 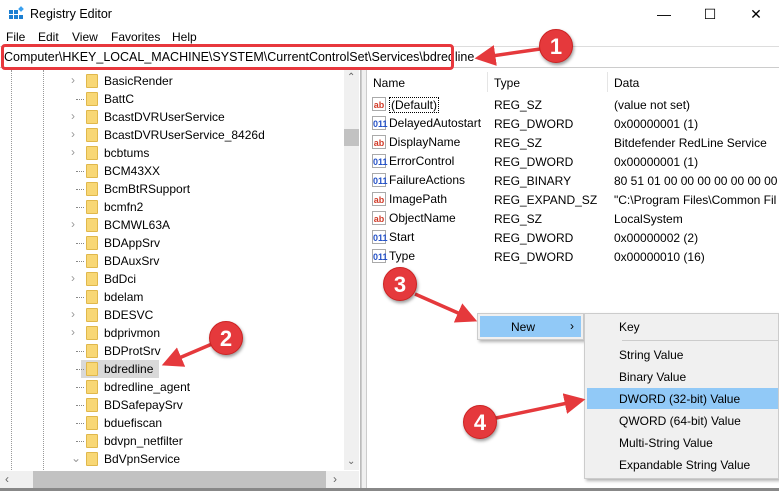 What do you see at coordinates (480, 422) in the screenshot?
I see `annotation-badge-4: 4` at bounding box center [480, 422].